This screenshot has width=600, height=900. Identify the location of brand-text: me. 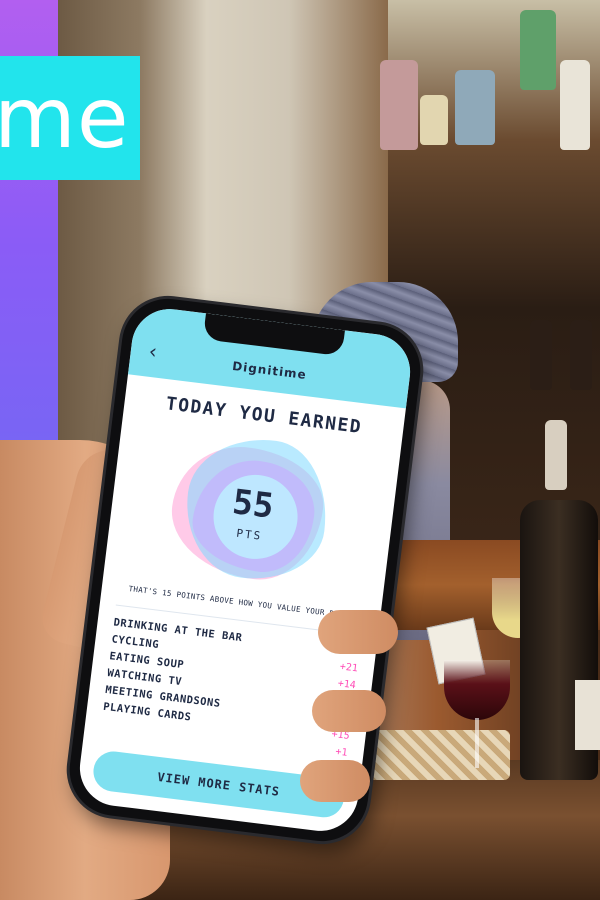
(65, 118).